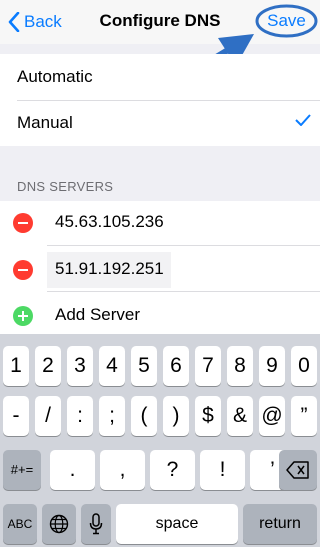 This screenshot has height=547, width=320. Describe the element at coordinates (16, 366) in the screenshot. I see `key: 1` at that location.